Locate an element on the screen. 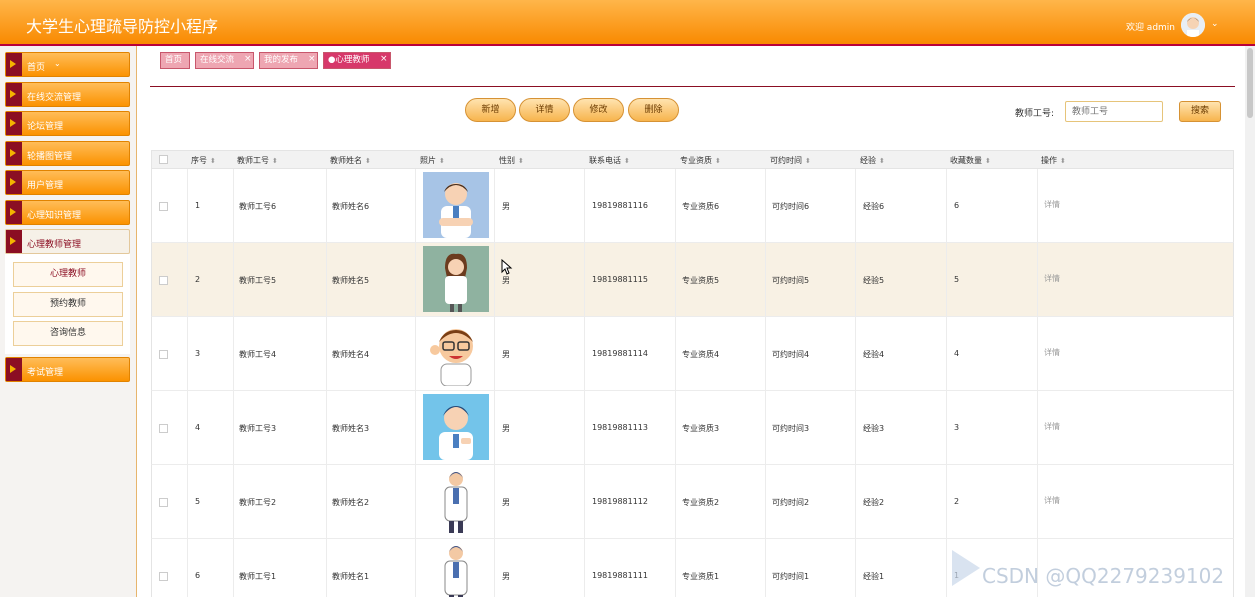  qualification: 专业资质2 is located at coordinates (701, 502).